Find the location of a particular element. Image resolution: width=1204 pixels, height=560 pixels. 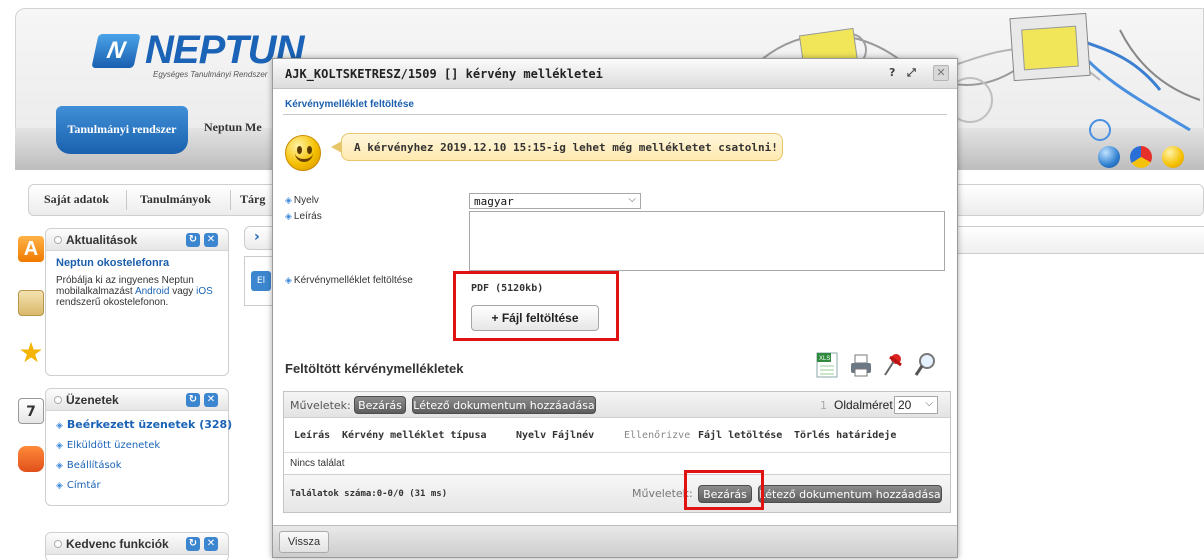

column-header-file-download: Fájl letöltése is located at coordinates (740, 435).